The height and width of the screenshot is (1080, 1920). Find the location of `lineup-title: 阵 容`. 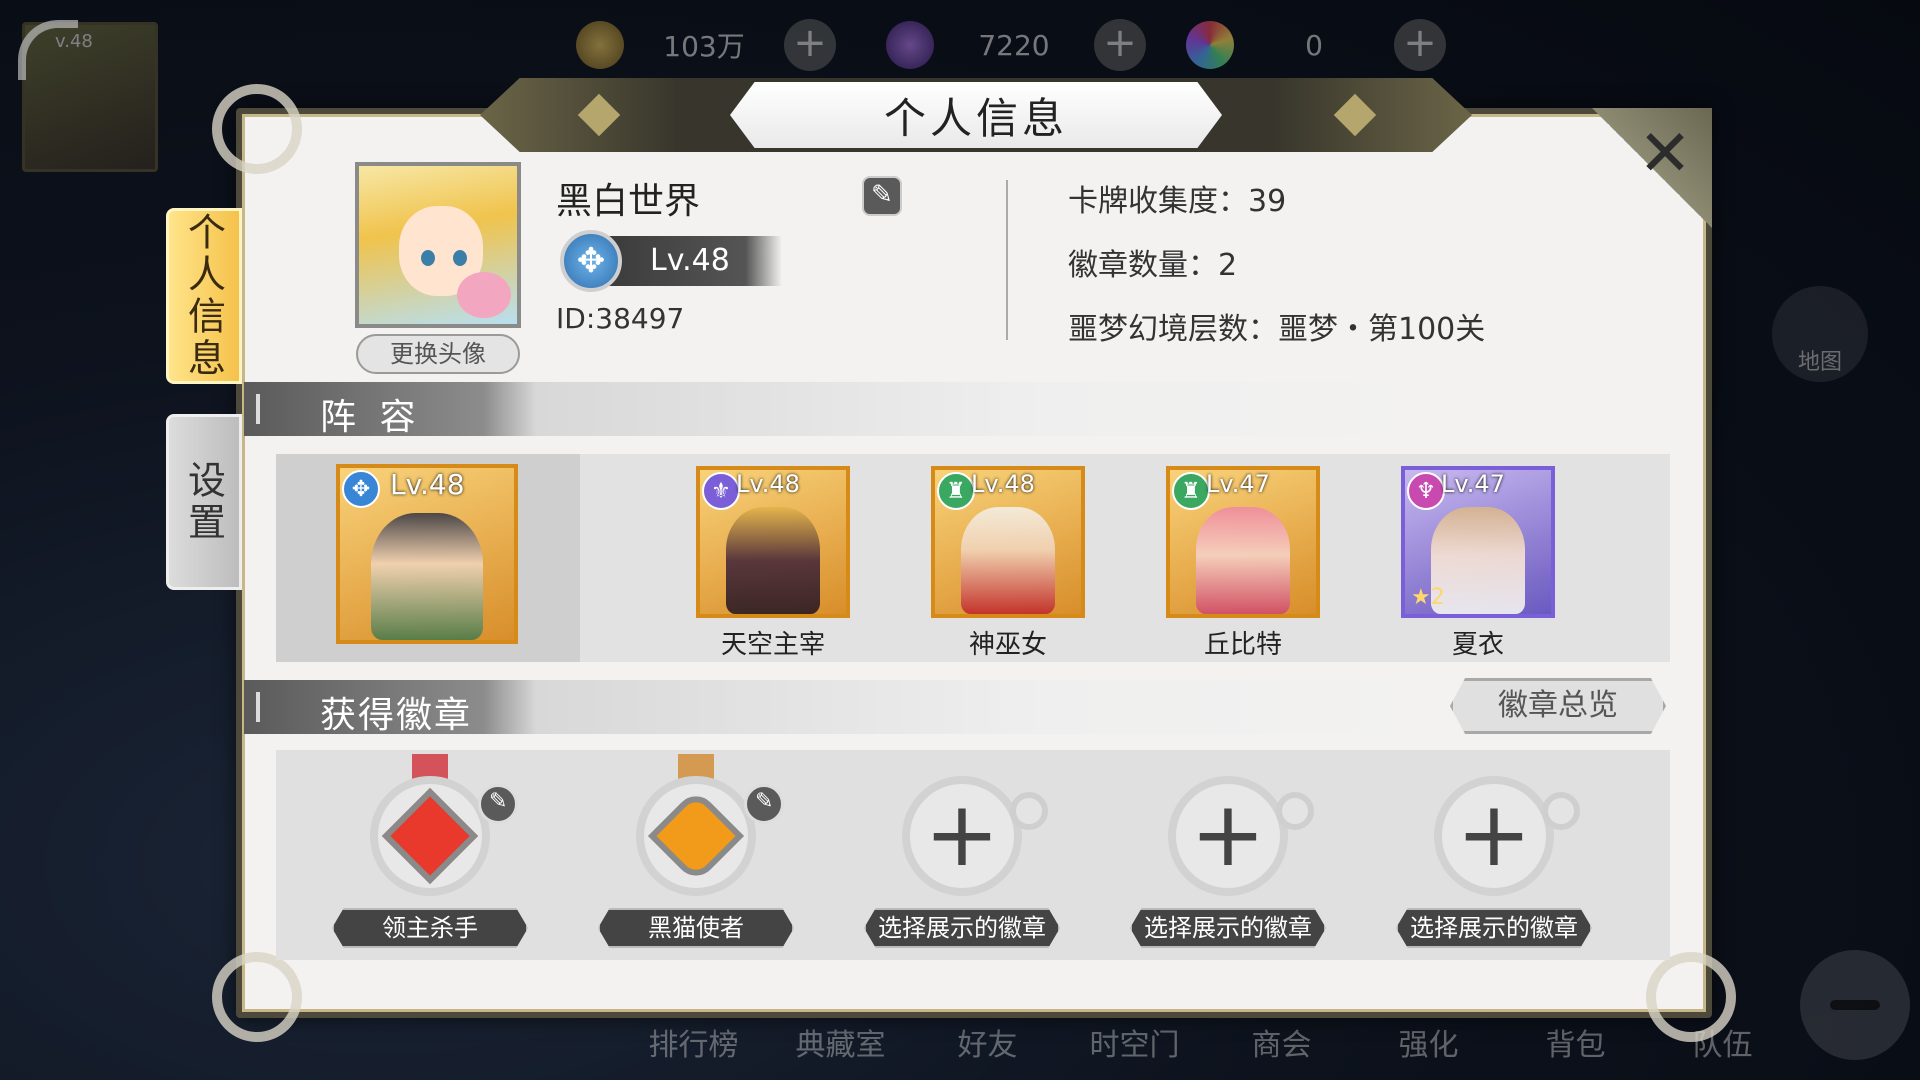

lineup-title: 阵 容 is located at coordinates (371, 417).